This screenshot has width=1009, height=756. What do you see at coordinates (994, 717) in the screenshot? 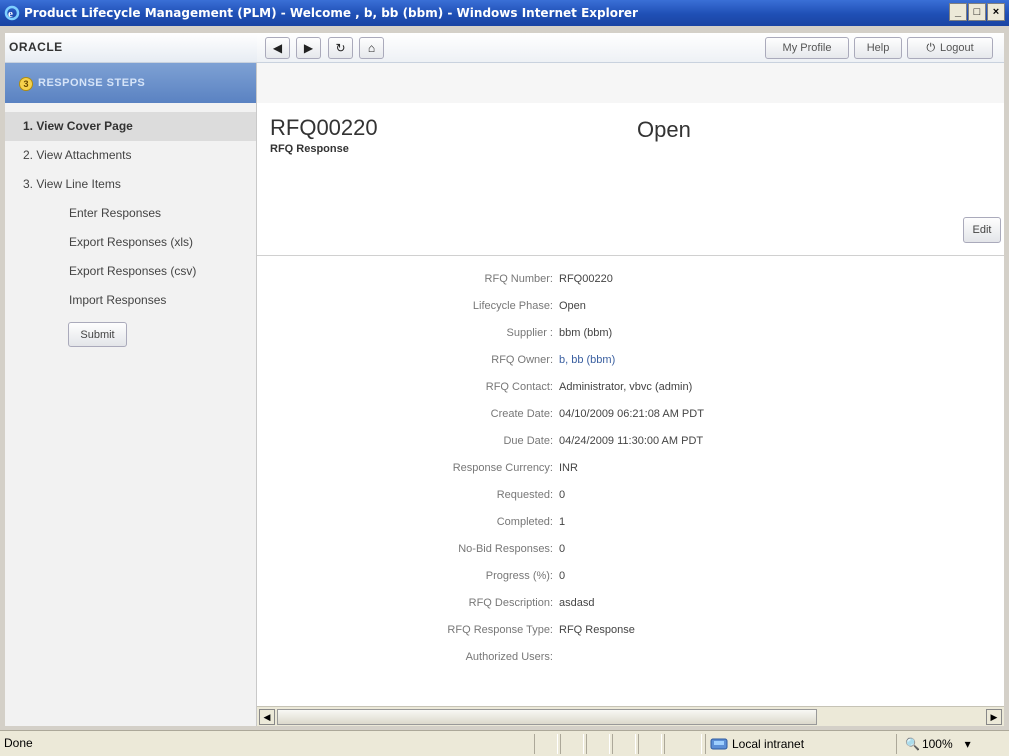
I see `scroll-right-button: ▶` at bounding box center [994, 717].